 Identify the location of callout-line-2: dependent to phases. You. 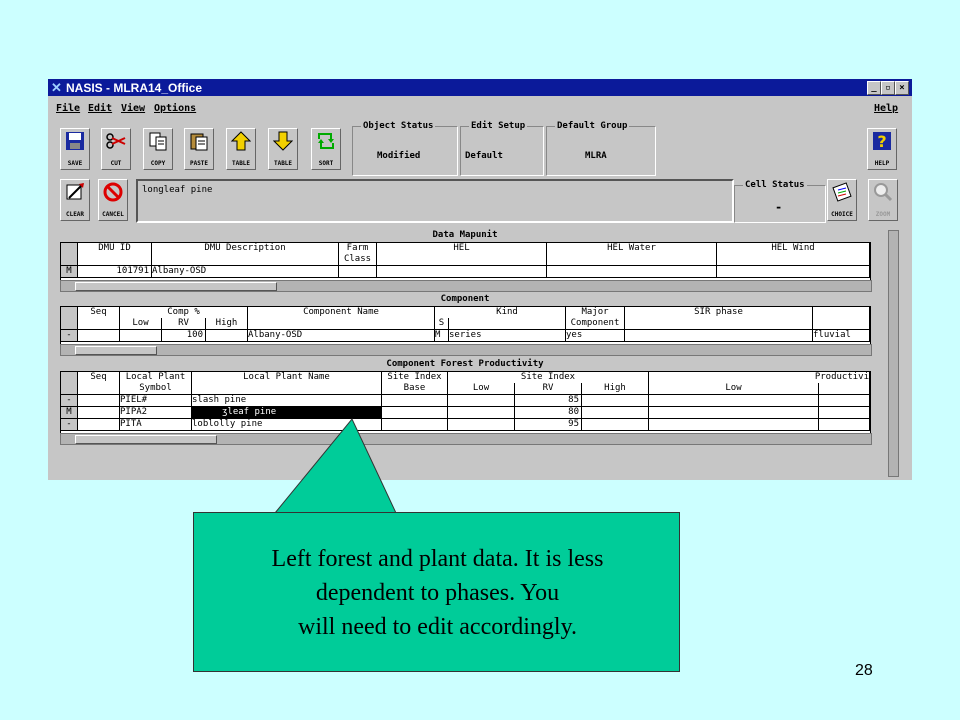
(437, 593).